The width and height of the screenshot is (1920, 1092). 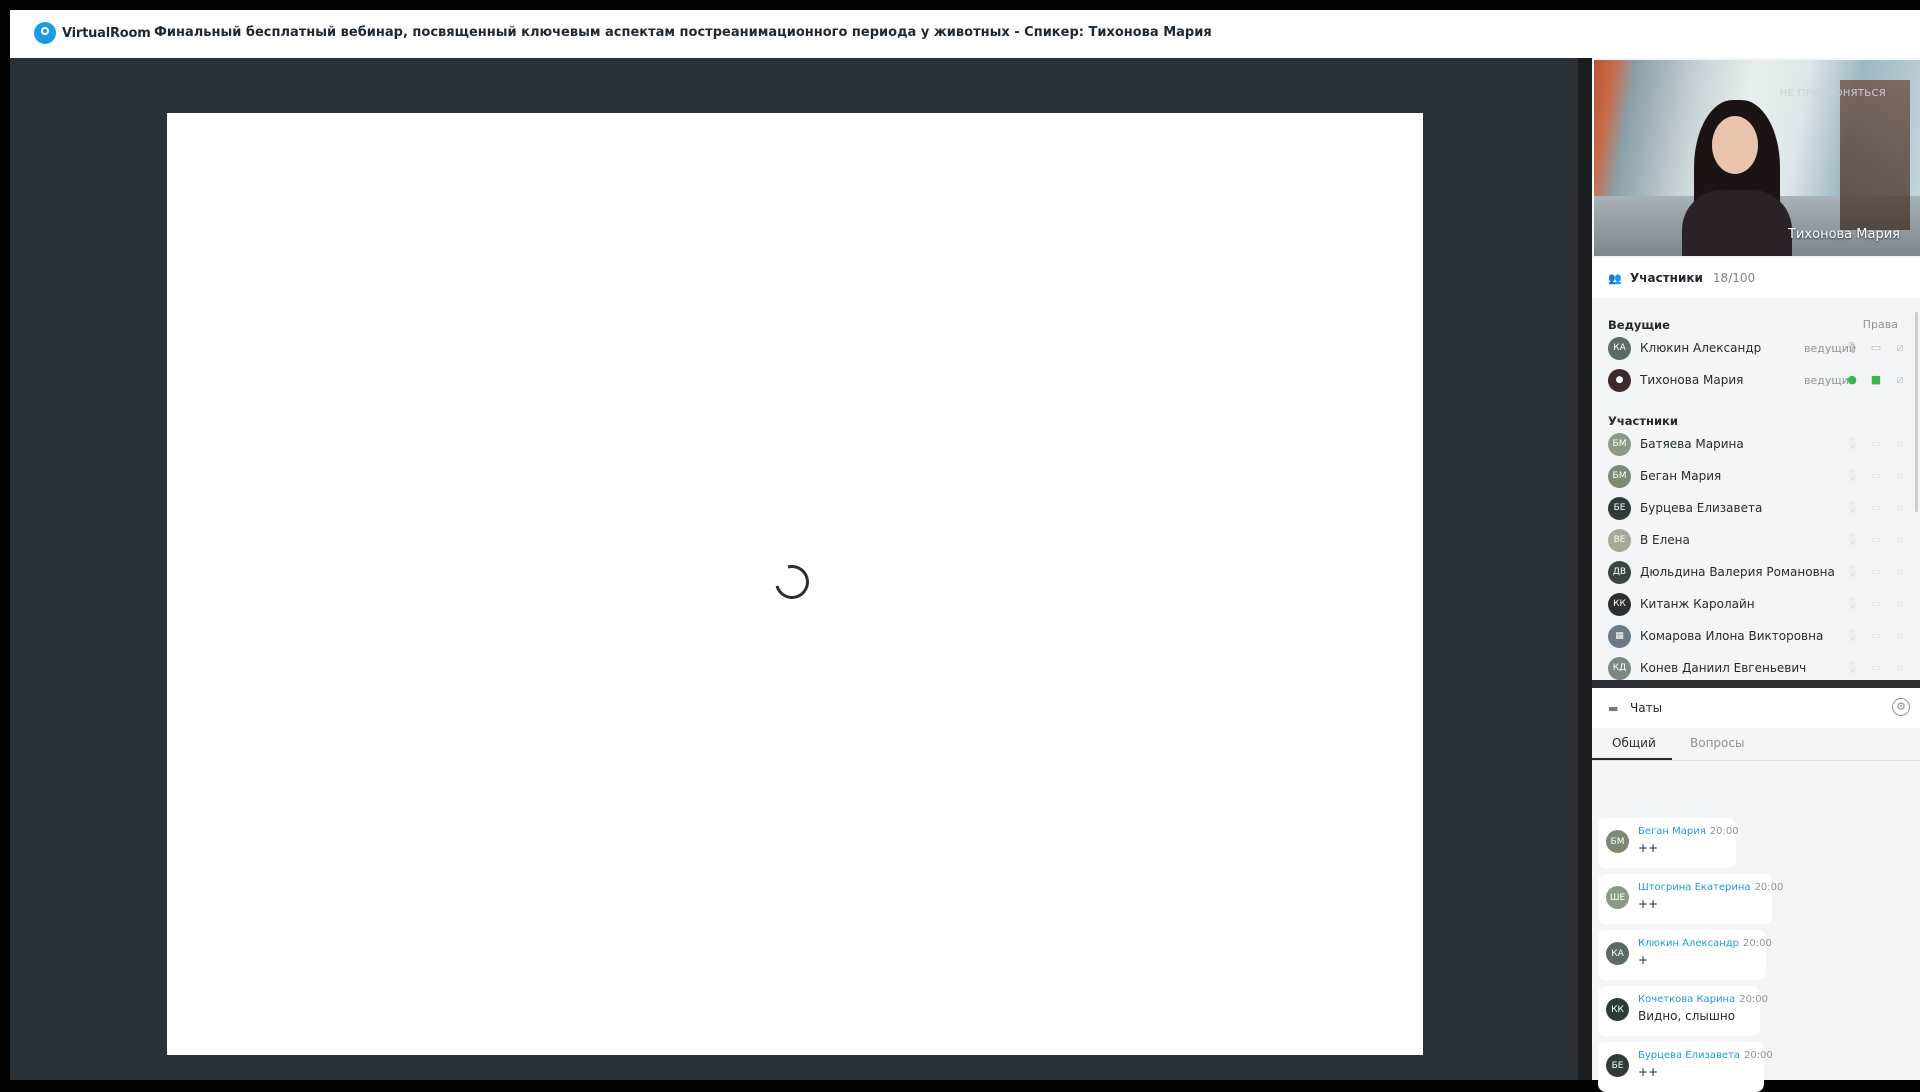 I want to click on active-tab-indicator, so click(x=1632, y=759).